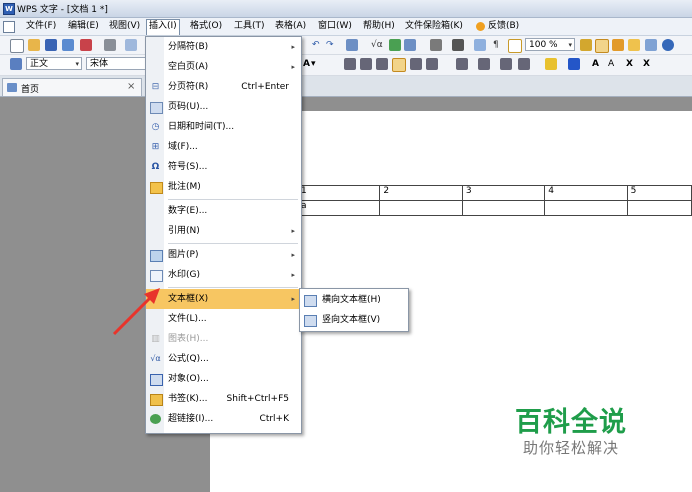  I want to click on menu-view: 视图(V), so click(124, 26).